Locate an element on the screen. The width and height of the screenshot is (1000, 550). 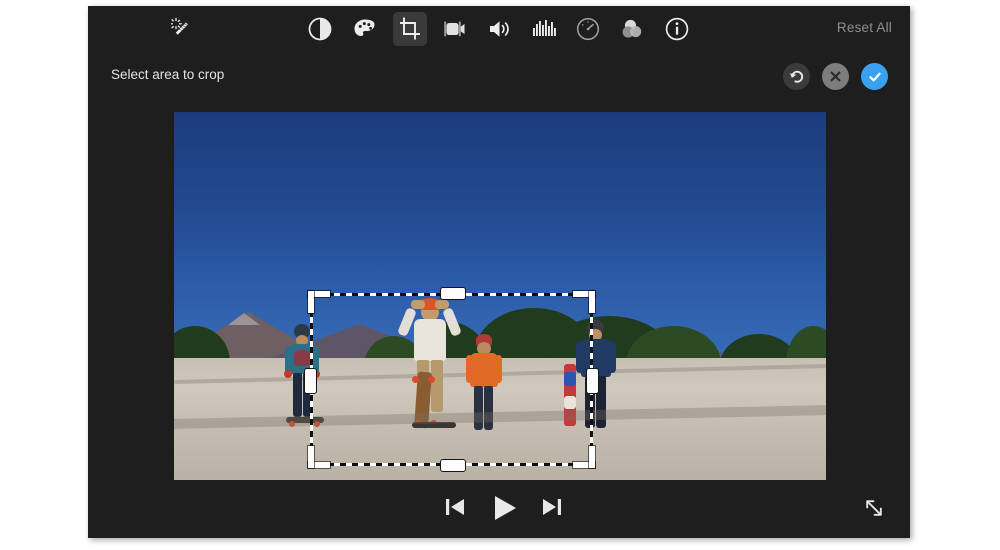
color-correction-icon is located at coordinates (365, 29).